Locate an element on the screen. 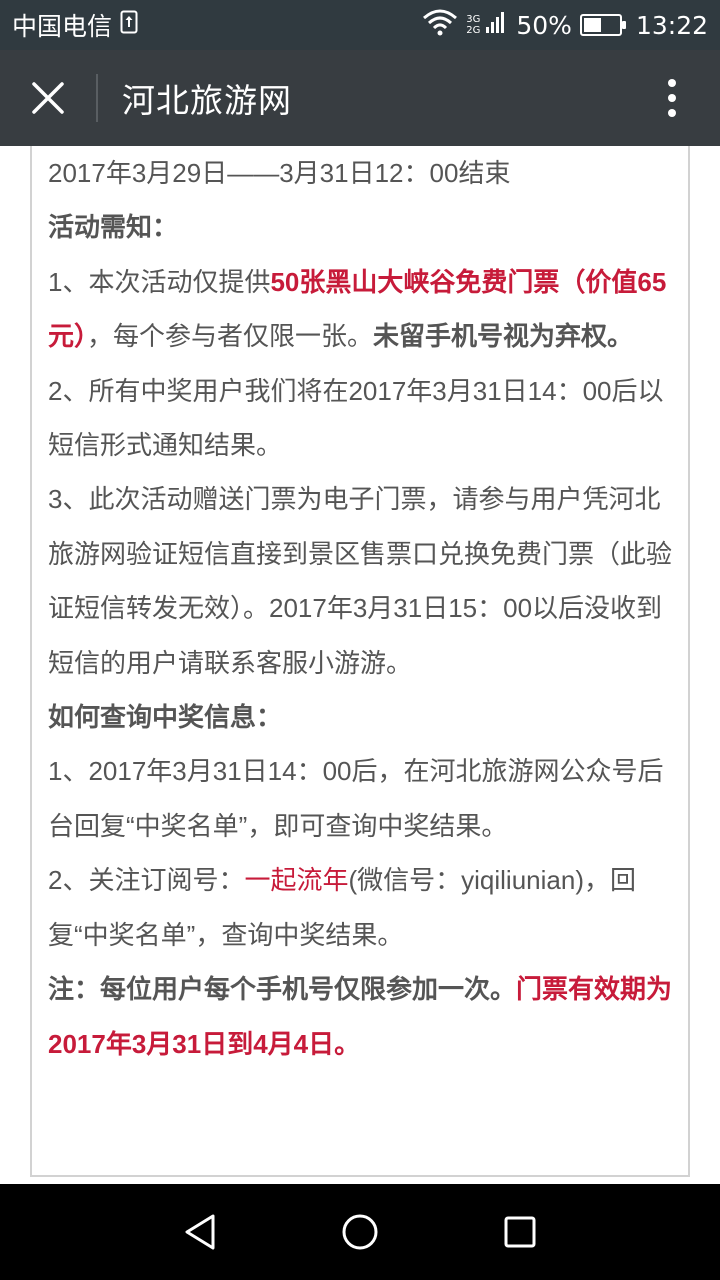 The image size is (720, 1280). battery-percent: 50% is located at coordinates (544, 25).